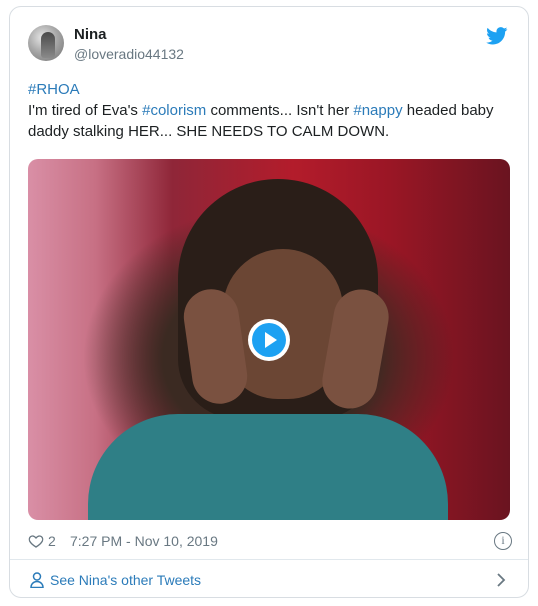  I want to click on tweet-meta: 2 7:27 PM - Nov 10, 2019 i, so click(270, 541).